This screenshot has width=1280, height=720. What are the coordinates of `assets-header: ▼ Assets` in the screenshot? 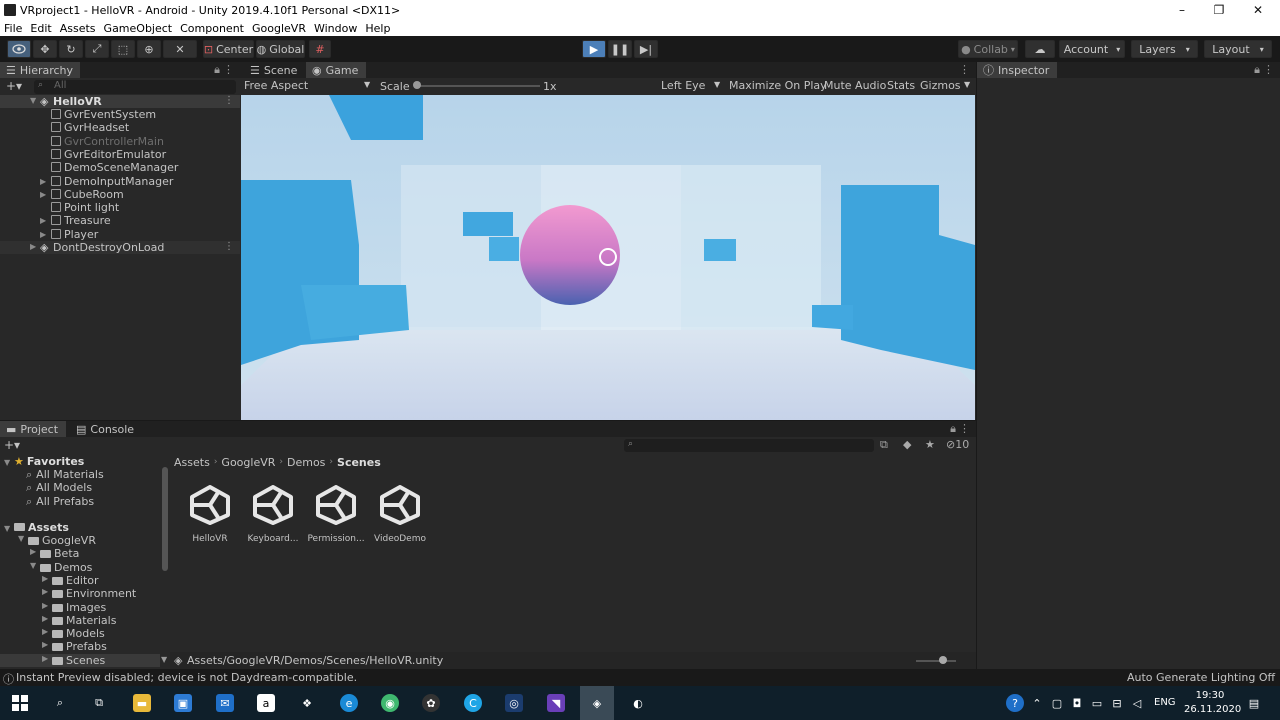 It's located at (36, 527).